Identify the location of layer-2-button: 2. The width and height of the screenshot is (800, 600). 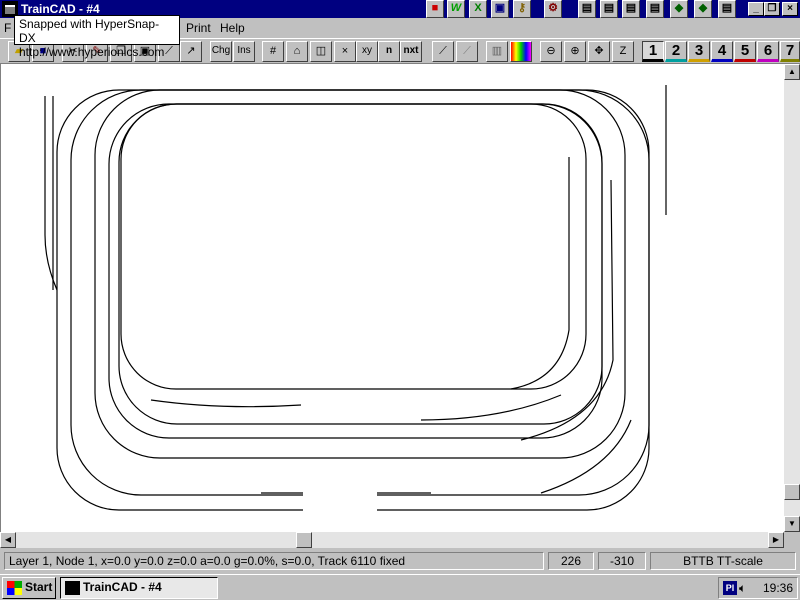
(676, 51).